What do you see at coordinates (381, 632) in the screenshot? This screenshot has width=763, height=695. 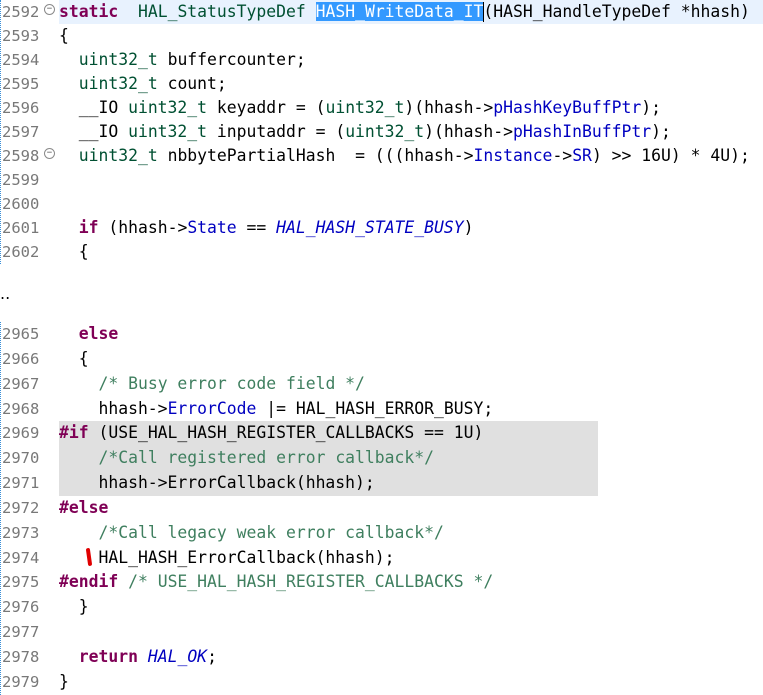 I see `code-line: 2977` at bounding box center [381, 632].